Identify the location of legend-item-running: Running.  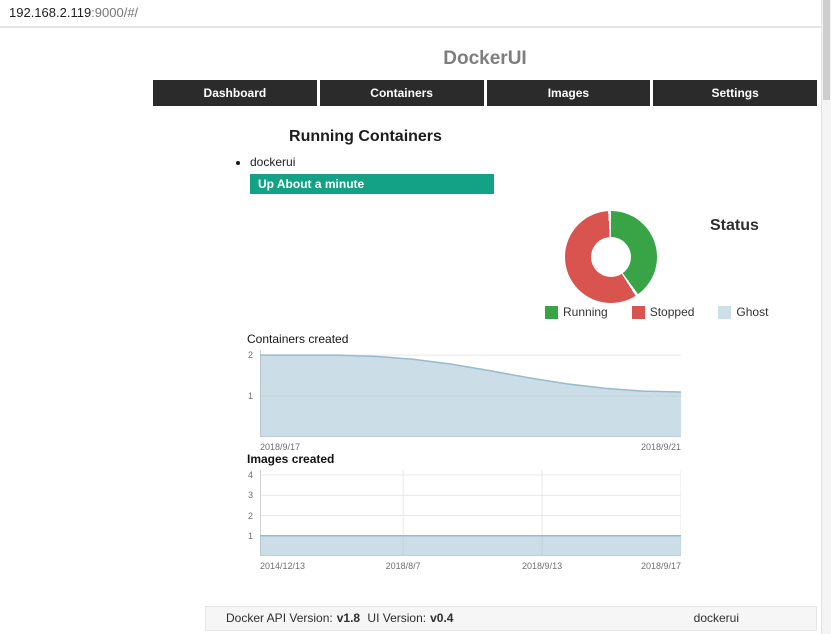
(576, 312).